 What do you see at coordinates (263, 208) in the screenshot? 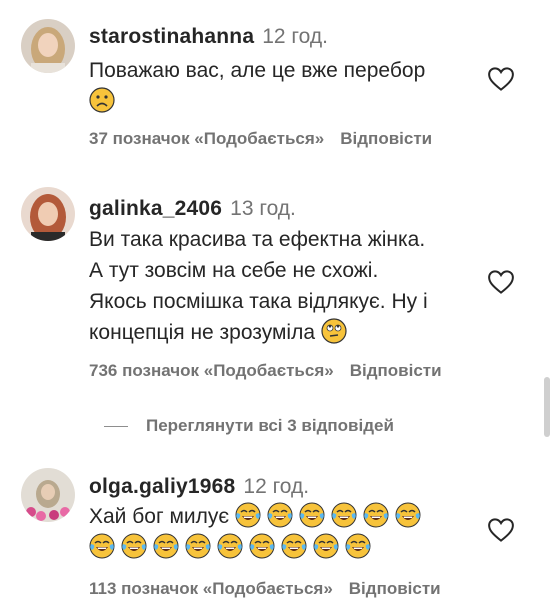
I see `timestamp: 13 год.` at bounding box center [263, 208].